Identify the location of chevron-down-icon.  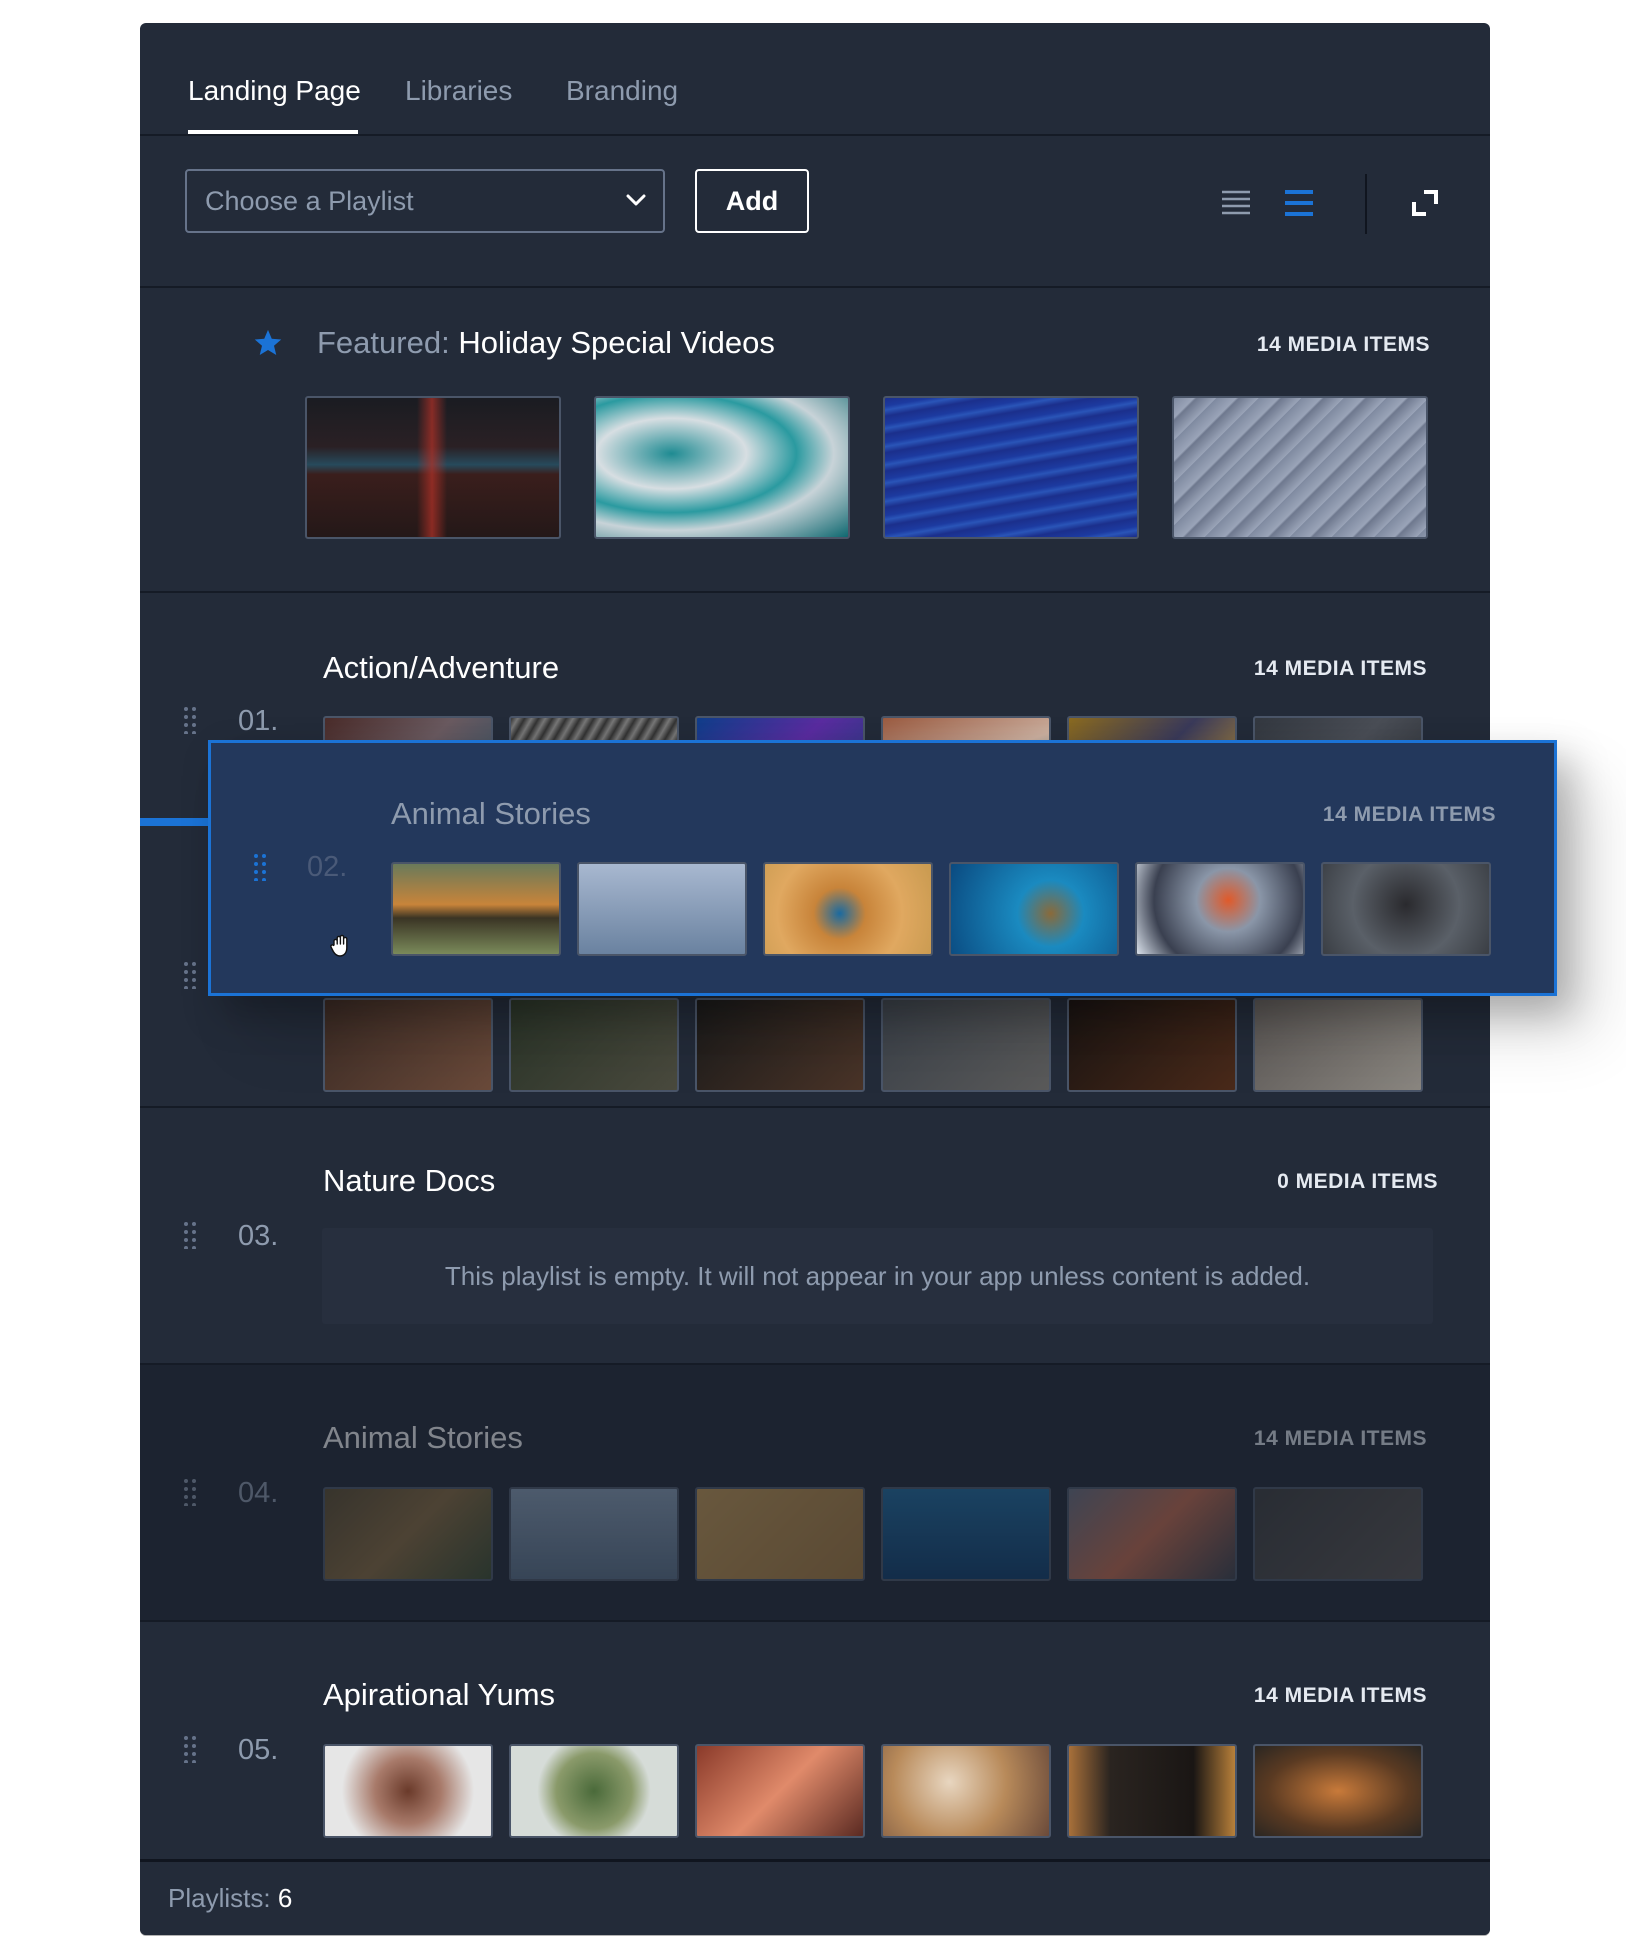
(636, 200).